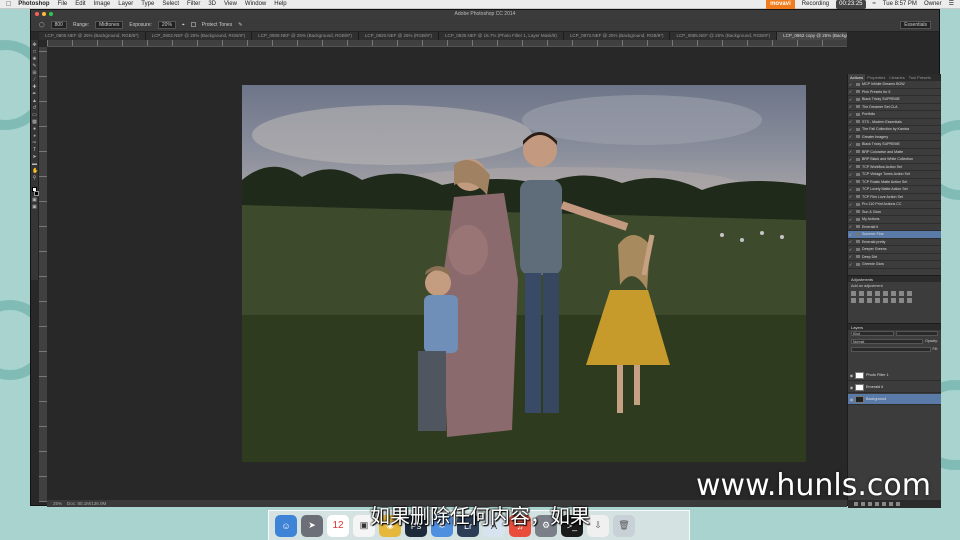 This screenshot has height=540, width=960. I want to click on action-row: ✓ The Dreamer Set CLA, so click(894, 107).